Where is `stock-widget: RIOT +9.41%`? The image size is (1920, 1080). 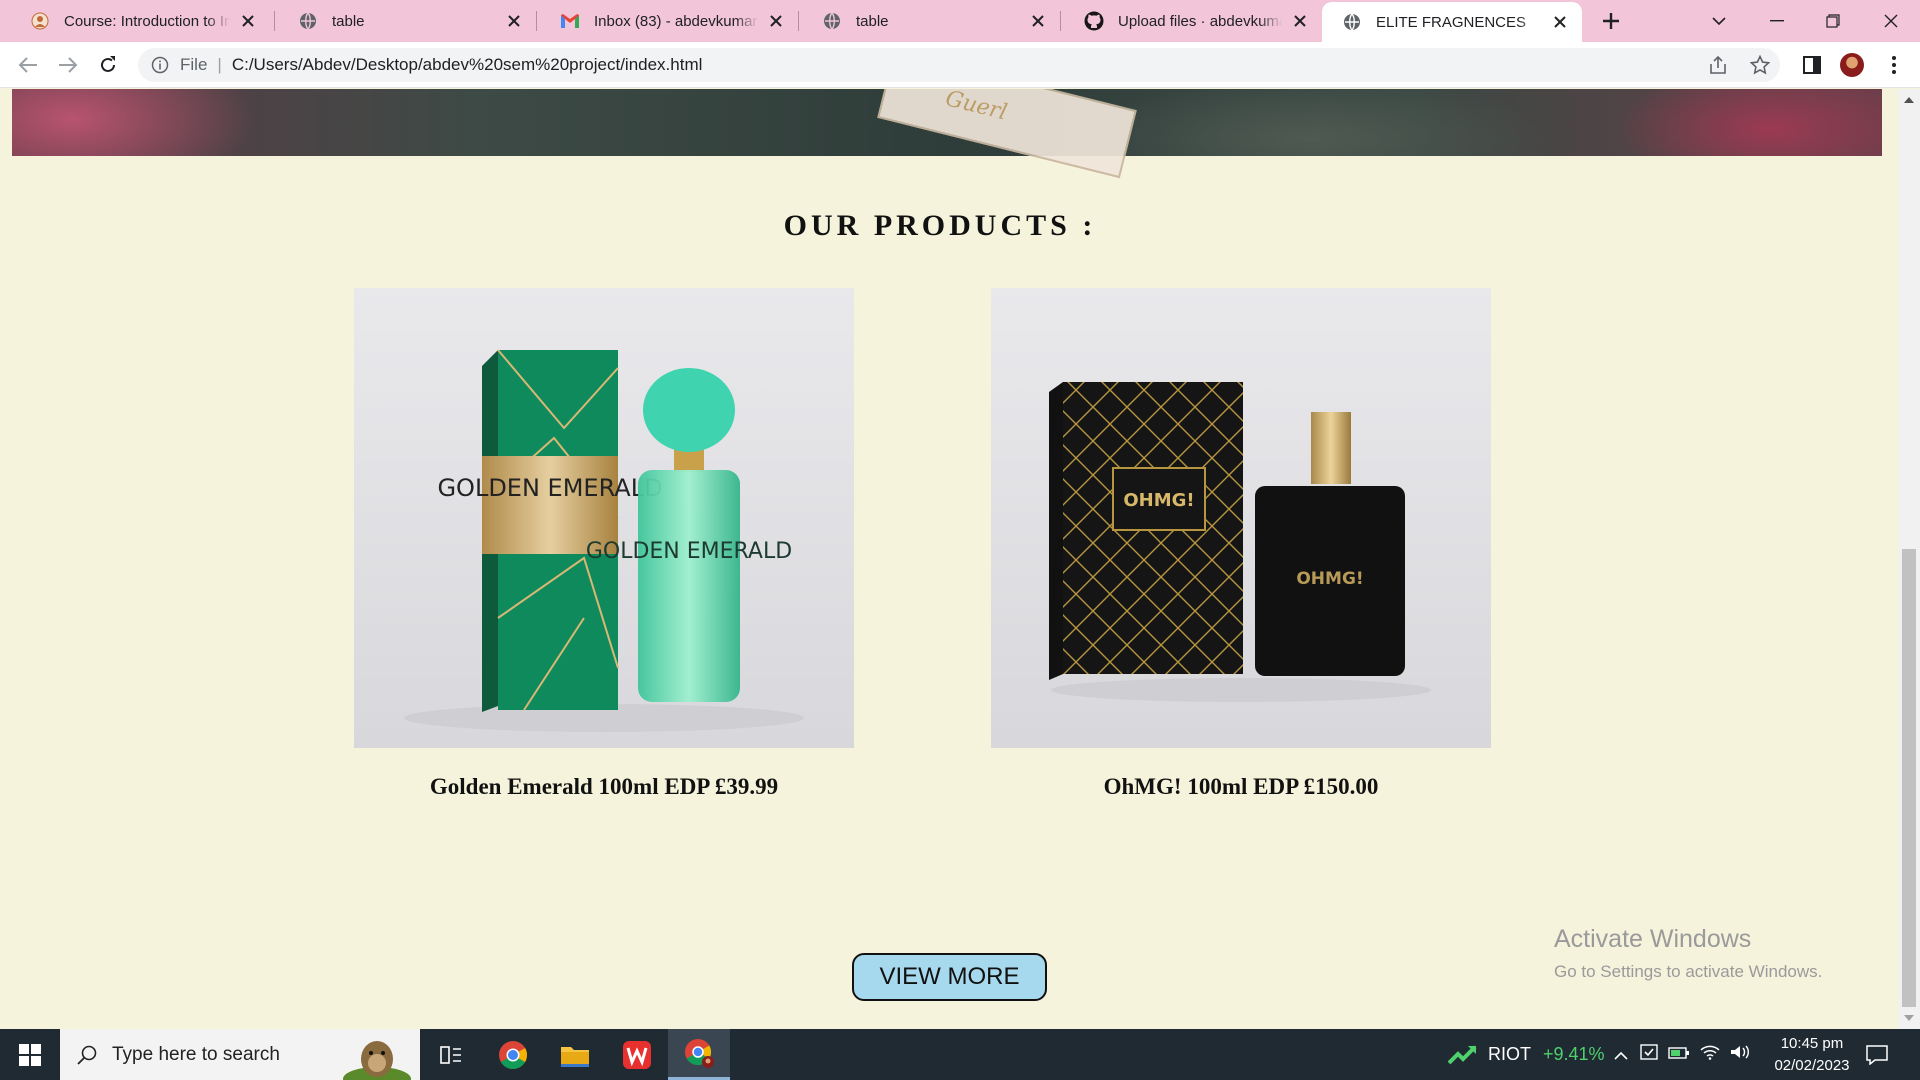 stock-widget: RIOT +9.41% is located at coordinates (1526, 1054).